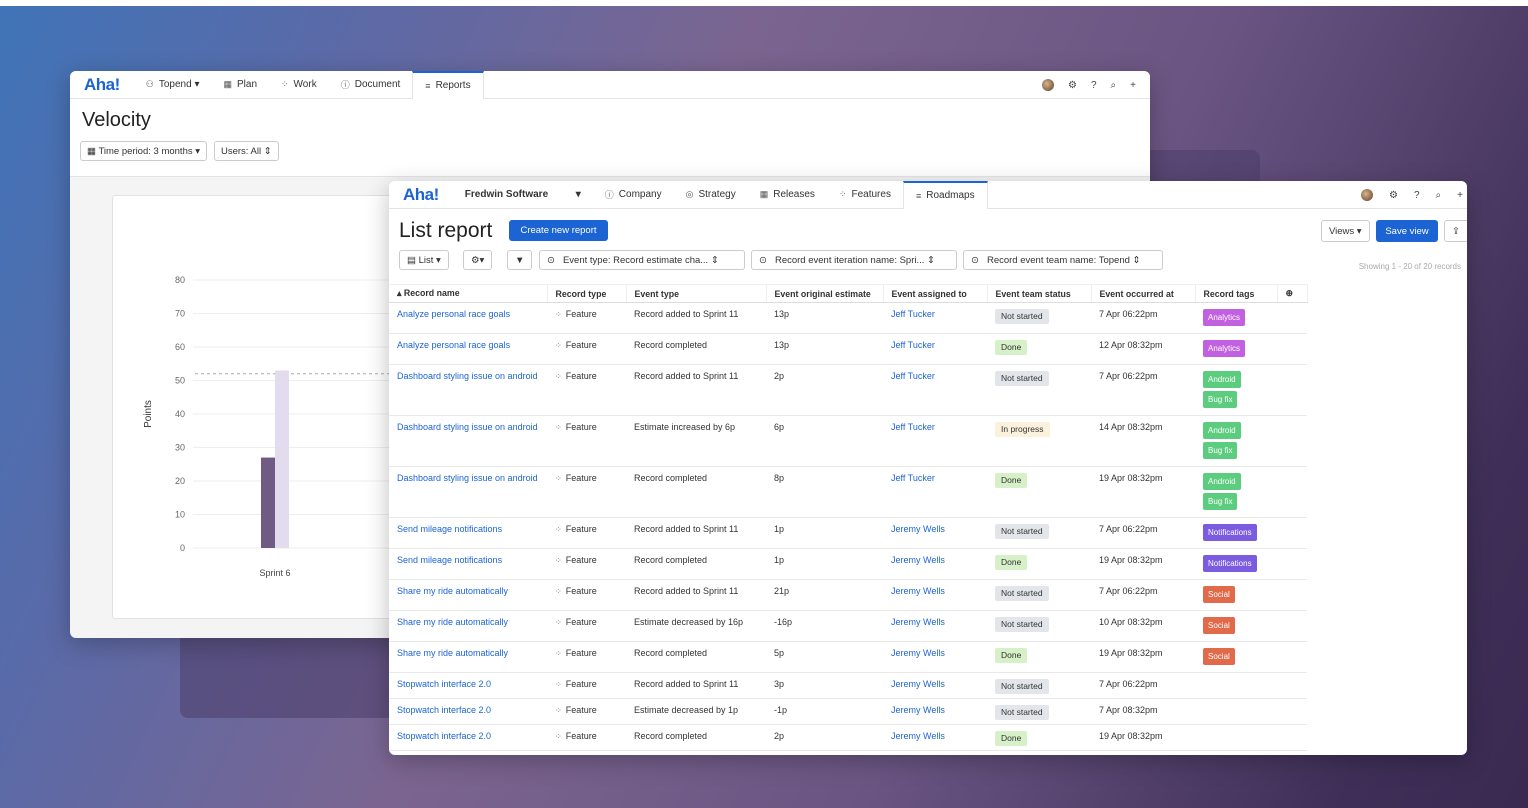 This screenshot has width=1528, height=808. Describe the element at coordinates (144, 151) in the screenshot. I see `time-period-filter: ▦ Time period: 3 months ▾` at that location.